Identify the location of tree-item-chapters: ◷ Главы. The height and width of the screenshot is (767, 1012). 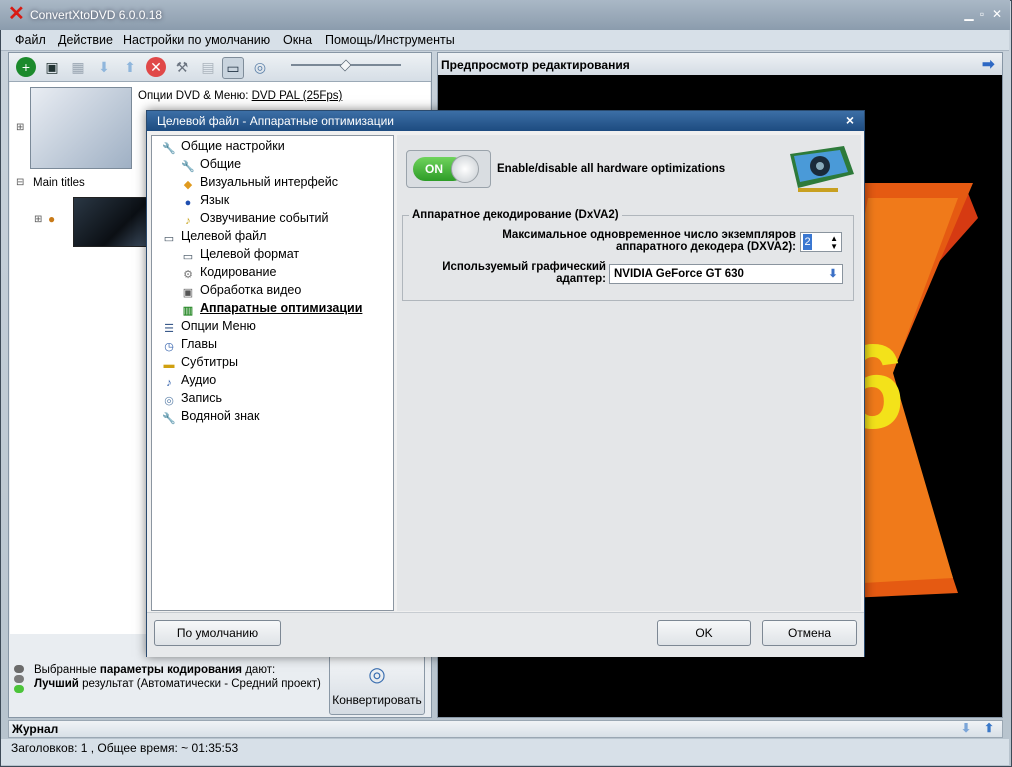
(189, 345).